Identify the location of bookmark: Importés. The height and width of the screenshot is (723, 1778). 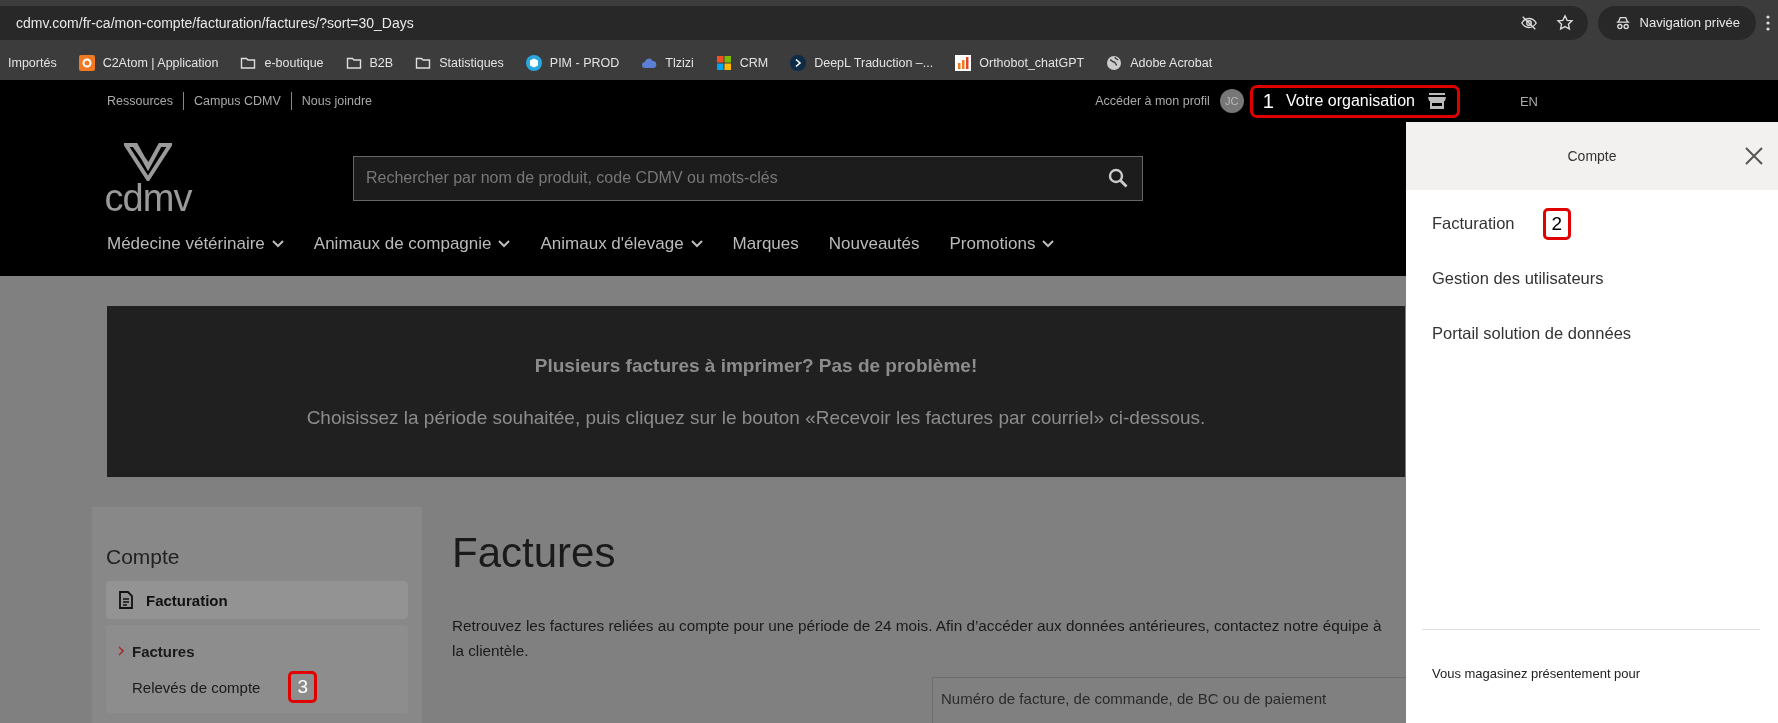
(32, 62).